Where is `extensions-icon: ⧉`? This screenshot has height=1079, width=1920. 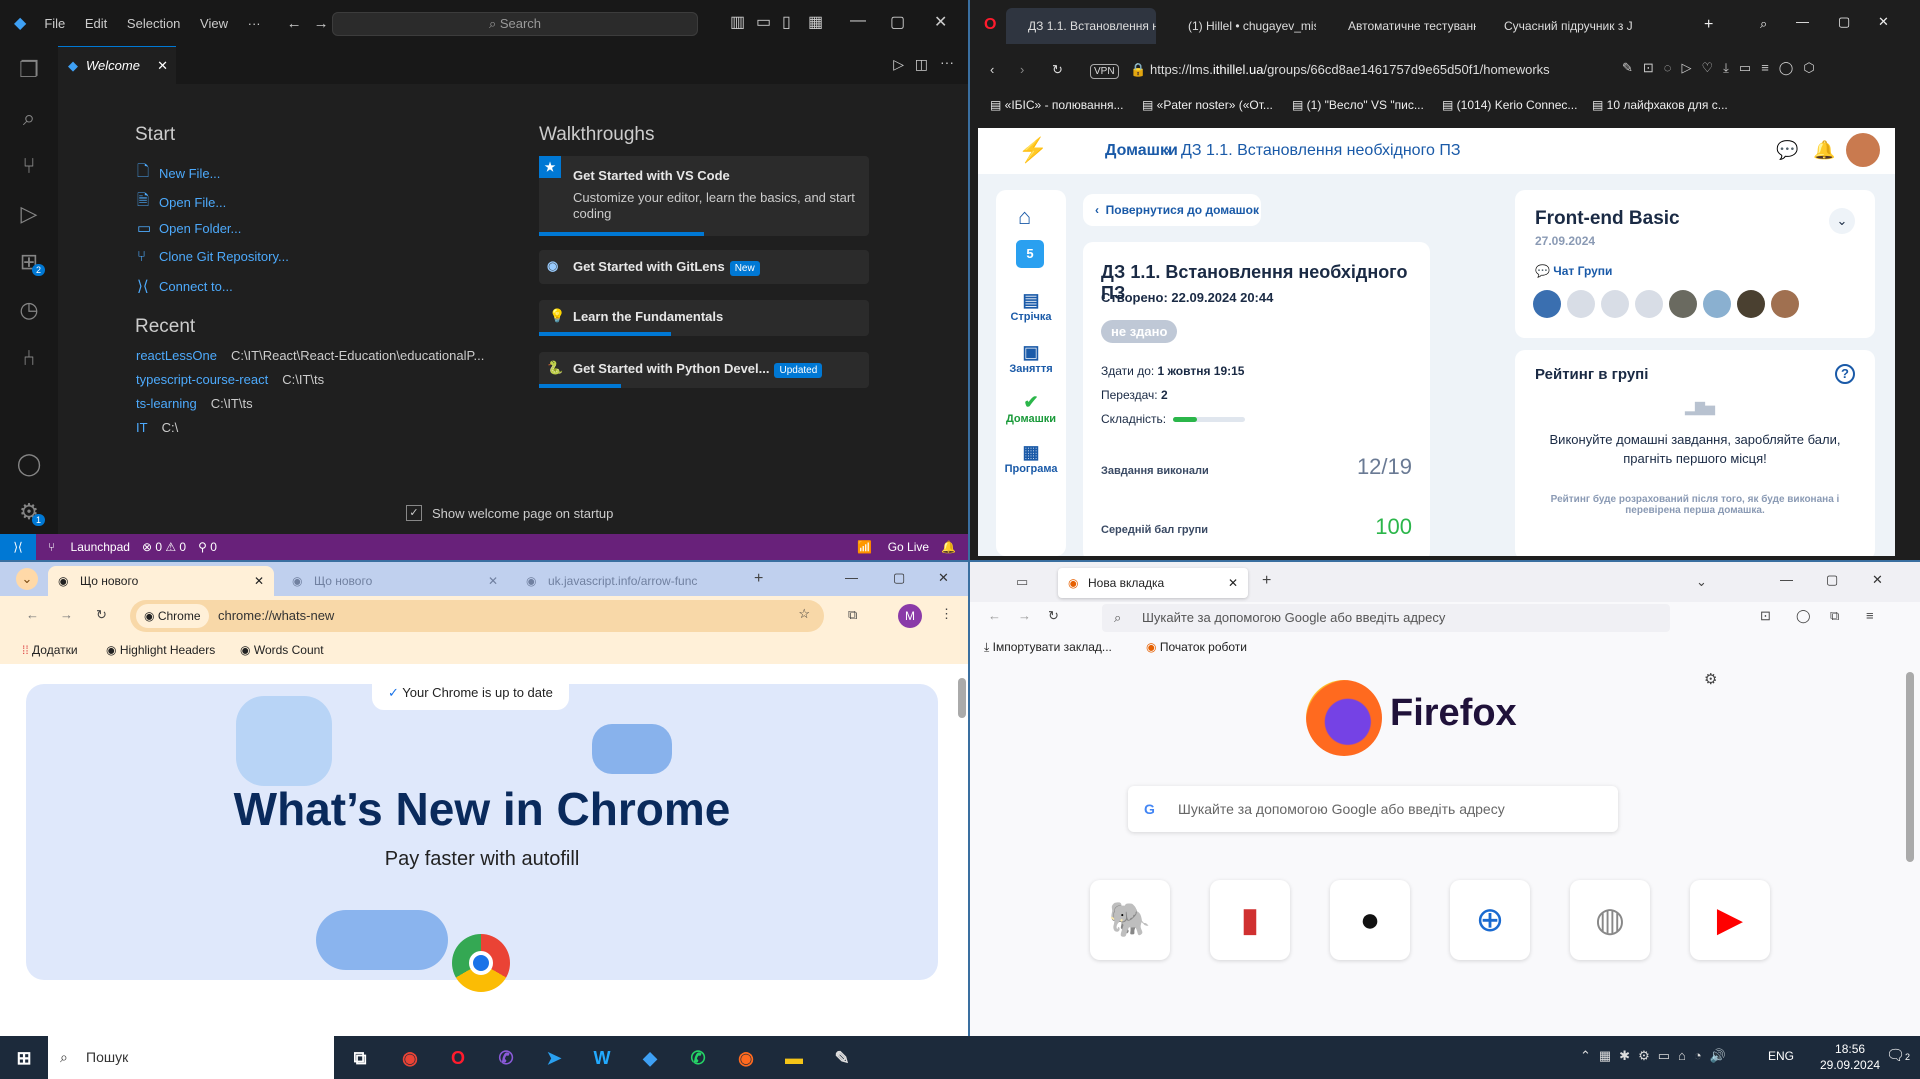
extensions-icon: ⧉ is located at coordinates (852, 615).